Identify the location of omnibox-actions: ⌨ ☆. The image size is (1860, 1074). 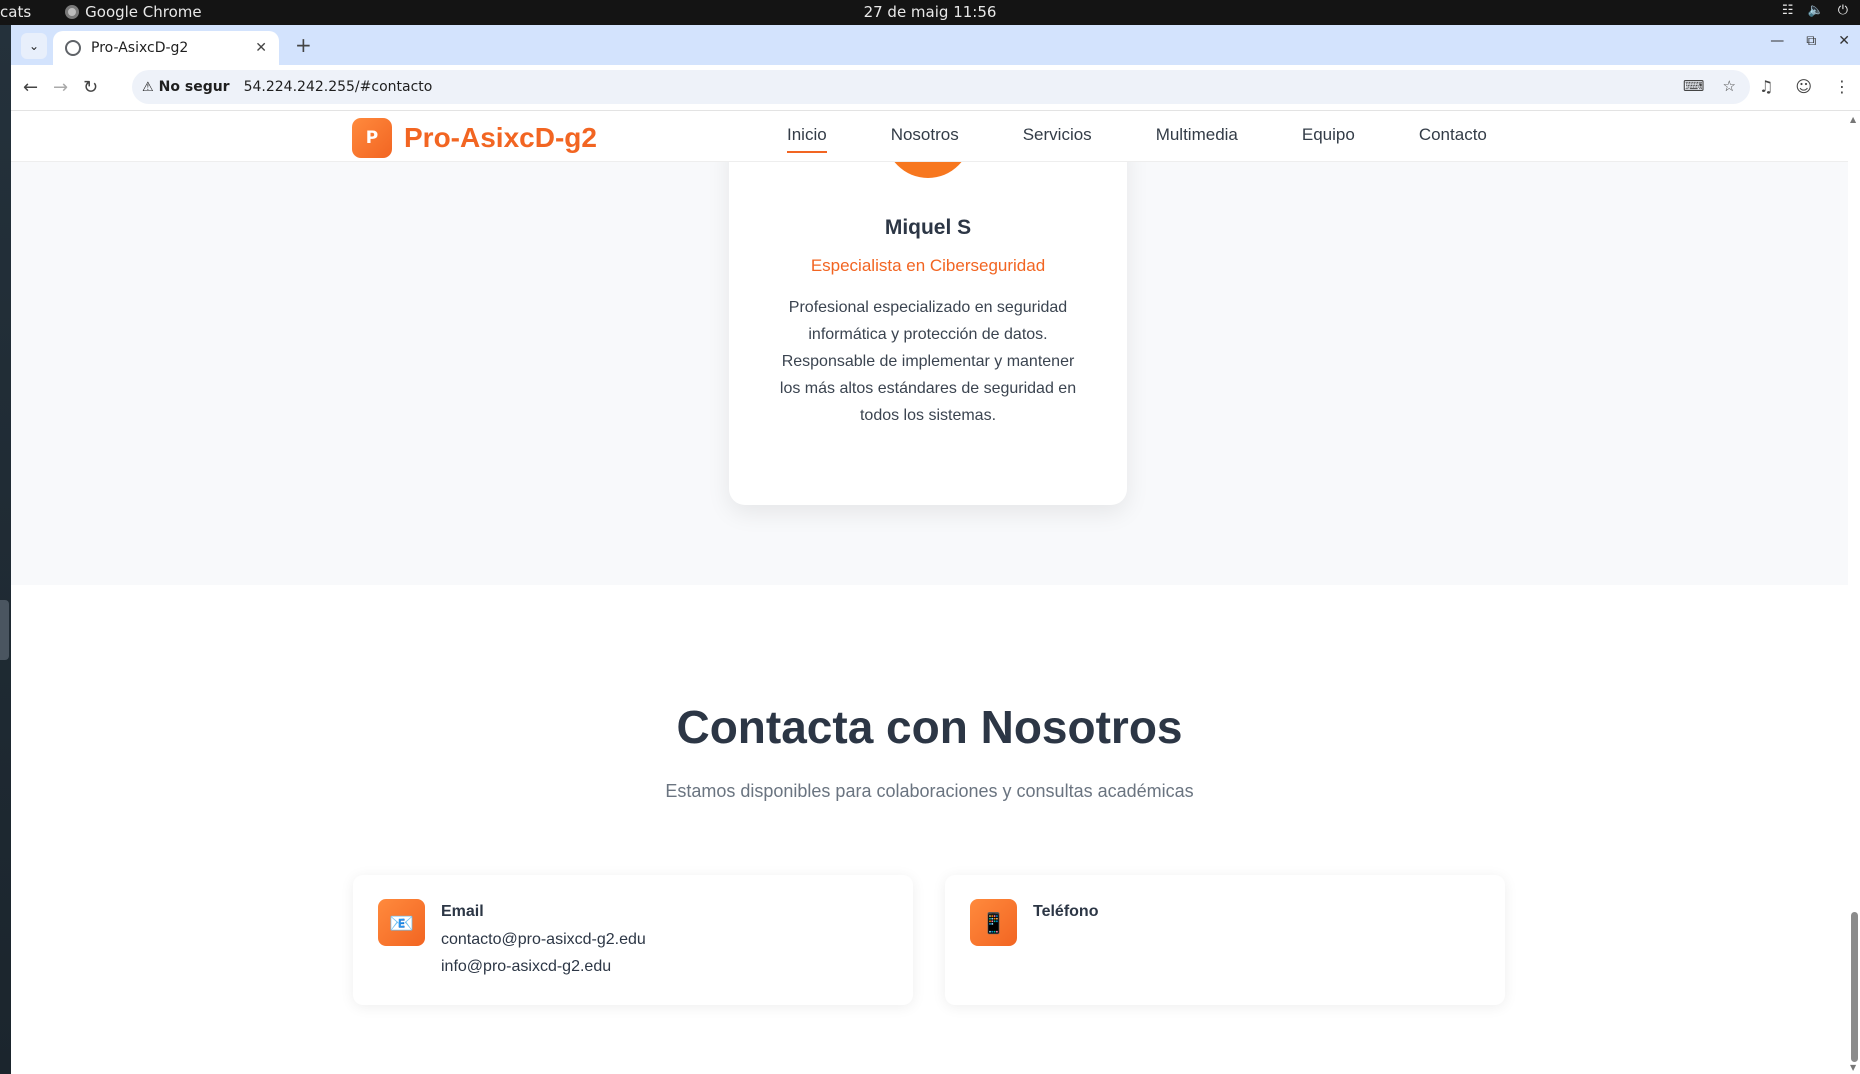
(1709, 86).